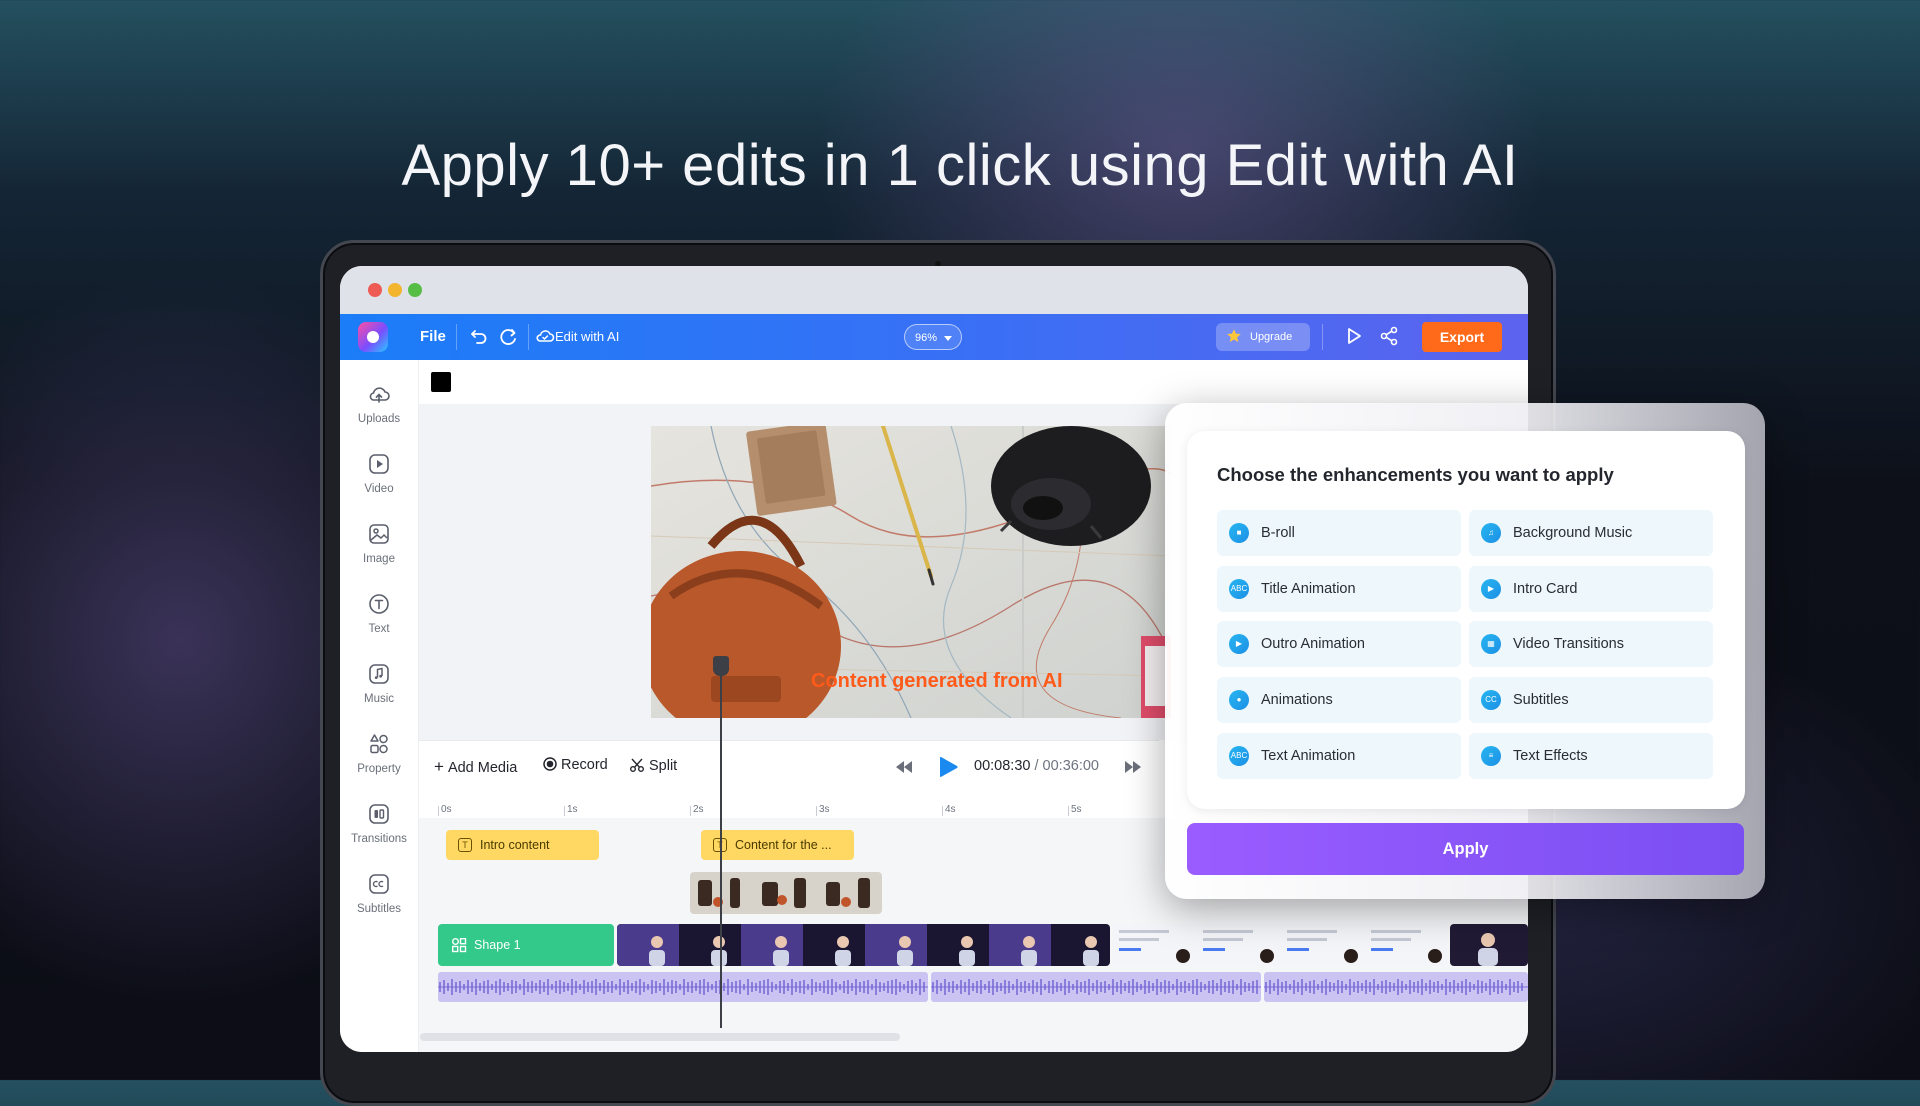 The width and height of the screenshot is (1920, 1106). What do you see at coordinates (379, 763) in the screenshot?
I see `sidebar-item-property: Property` at bounding box center [379, 763].